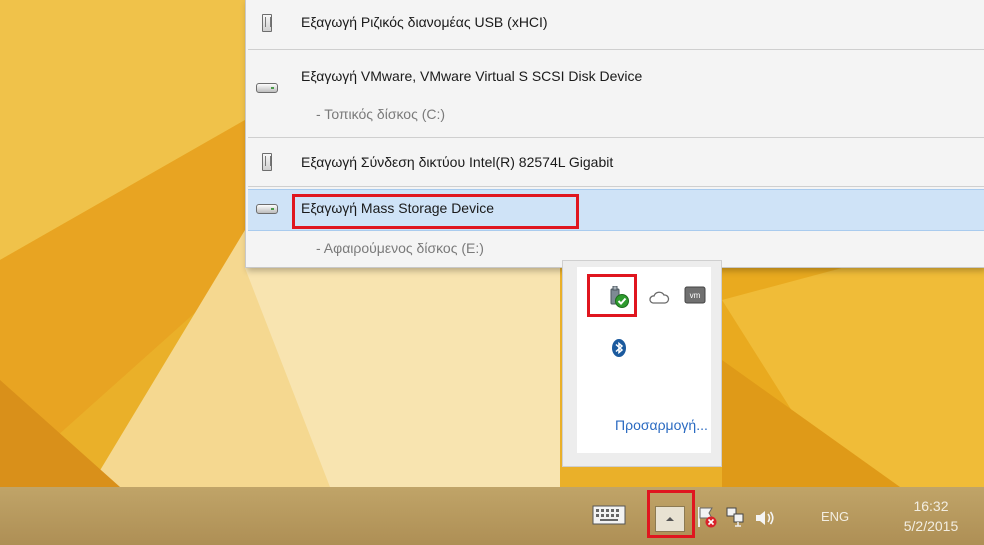  Describe the element at coordinates (615, 23) in the screenshot. I see `menu-item-eject-usb-root-hub: Εξαγωγή Ριζικός διανομέας USB (xHCI)` at that location.